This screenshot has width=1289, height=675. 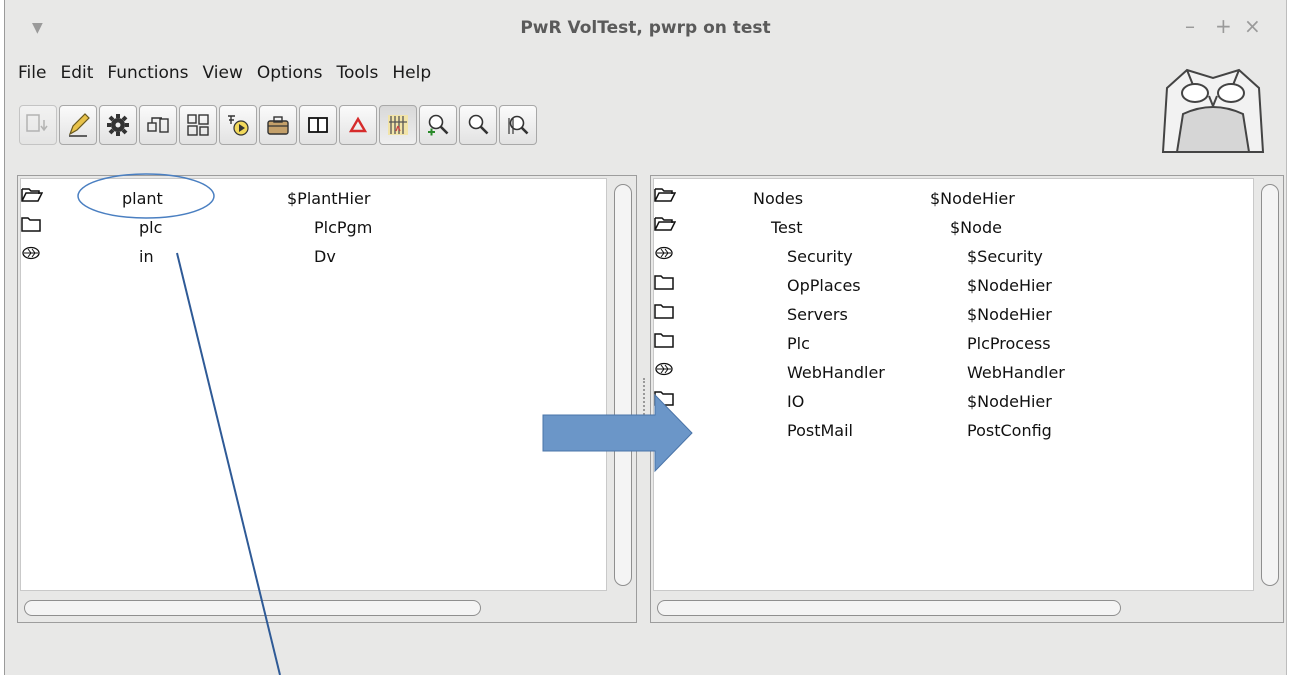 What do you see at coordinates (76, 73) in the screenshot?
I see `menu-edit: Edit` at bounding box center [76, 73].